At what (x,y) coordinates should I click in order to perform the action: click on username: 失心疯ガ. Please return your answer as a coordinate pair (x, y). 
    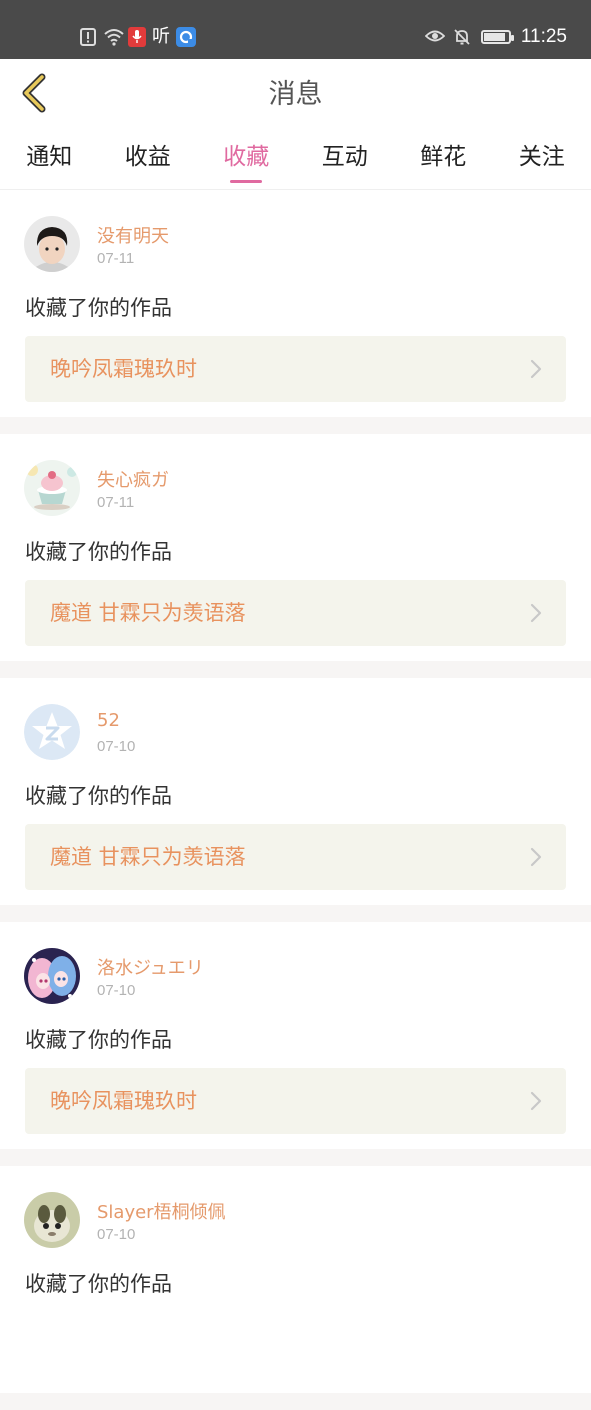
    Looking at the image, I should click on (133, 479).